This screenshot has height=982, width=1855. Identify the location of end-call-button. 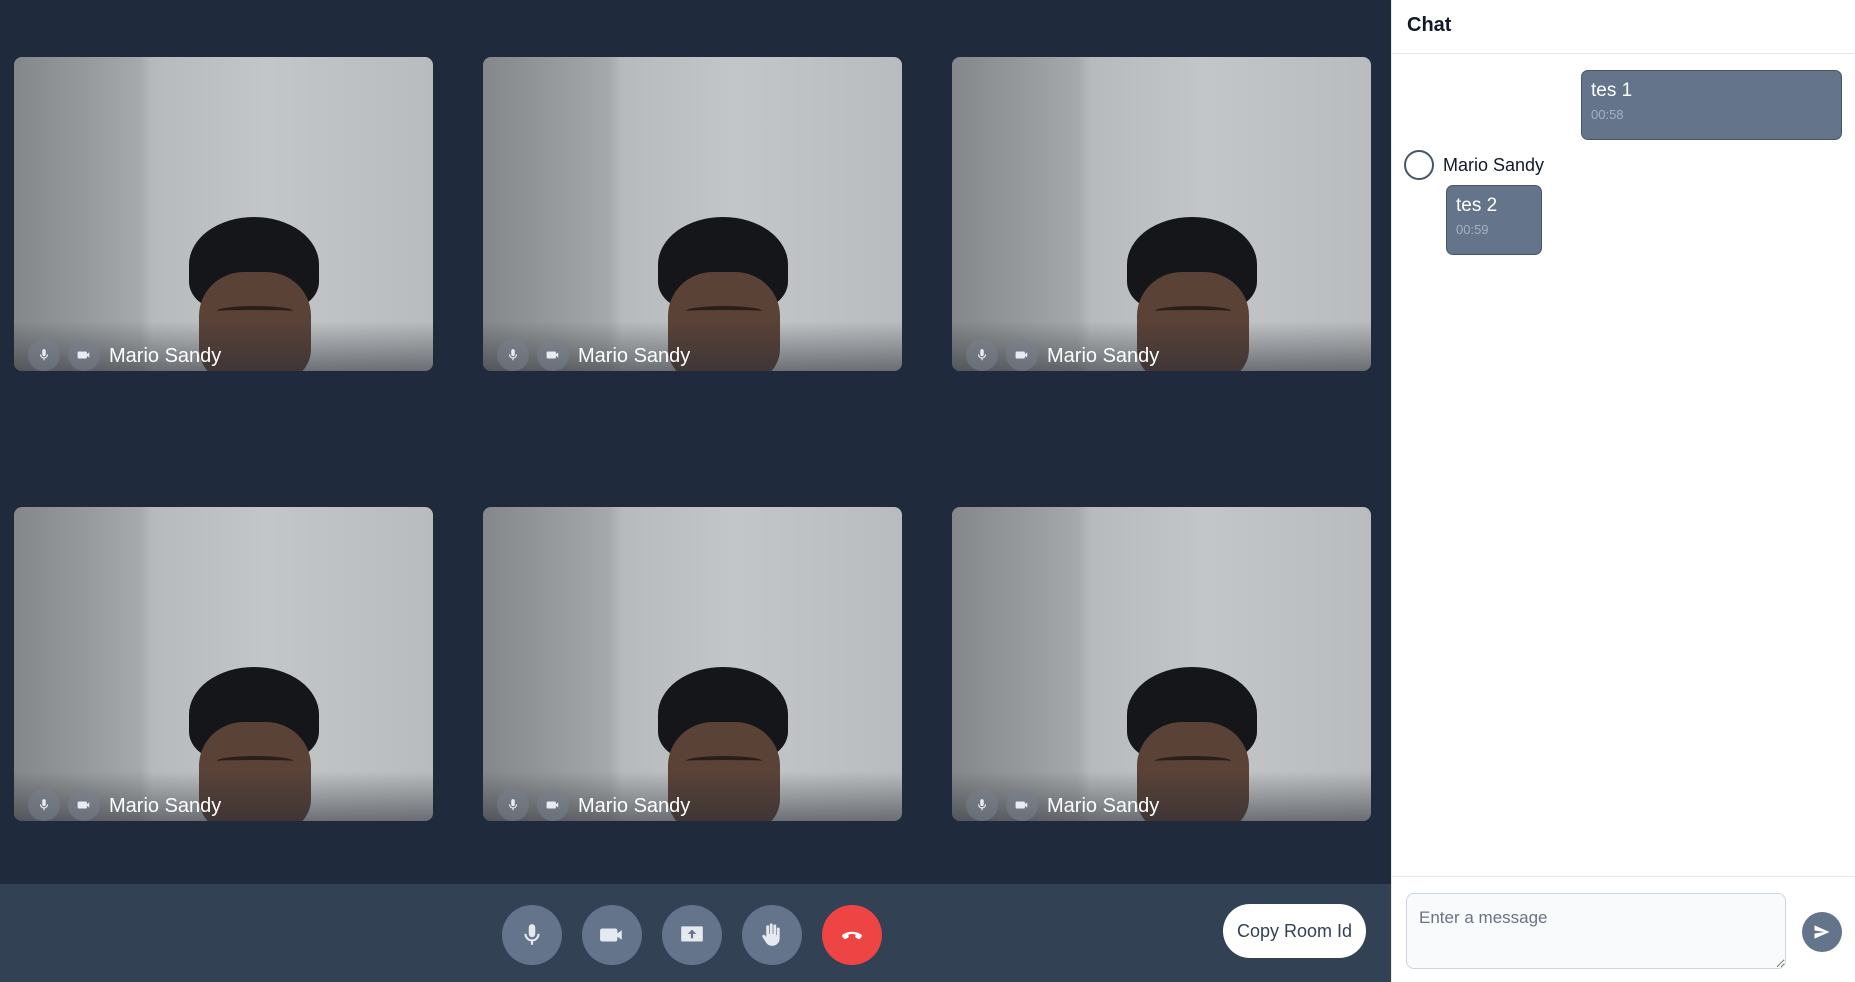
(852, 935).